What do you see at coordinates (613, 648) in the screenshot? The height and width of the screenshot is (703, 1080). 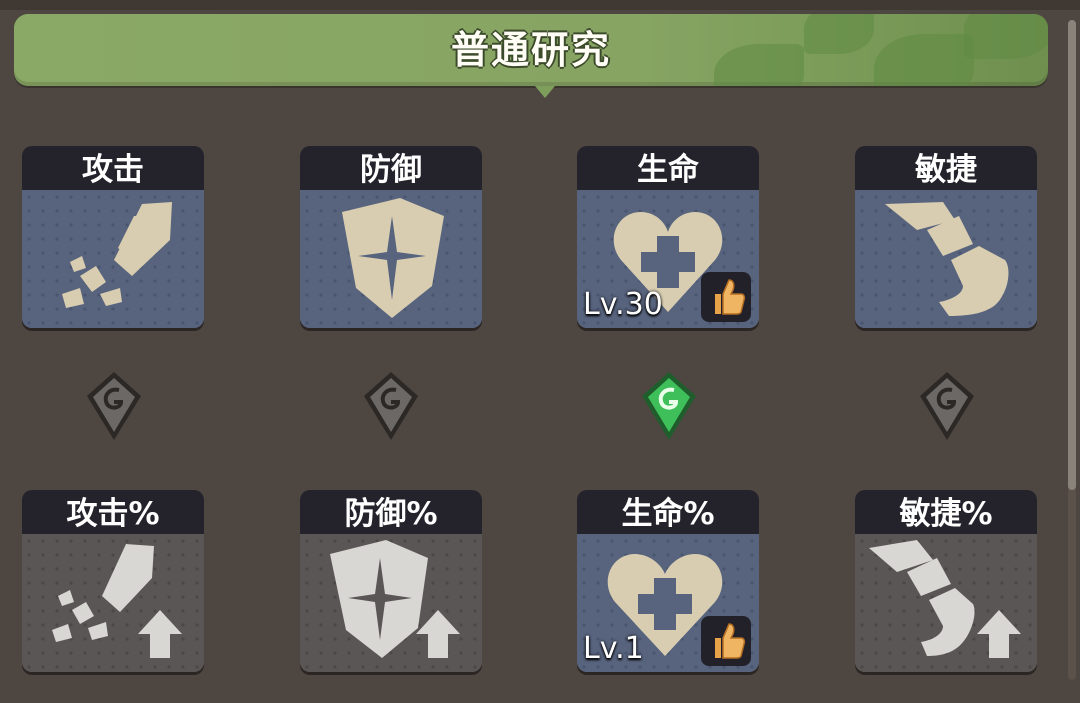 I see `level-label: Lv.1` at bounding box center [613, 648].